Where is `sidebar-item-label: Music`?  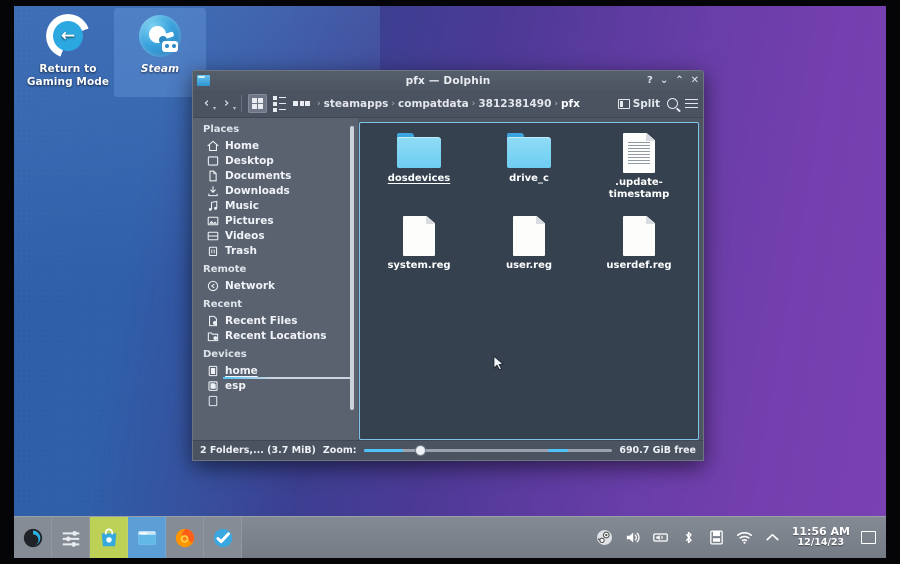
sidebar-item-label: Music is located at coordinates (242, 205).